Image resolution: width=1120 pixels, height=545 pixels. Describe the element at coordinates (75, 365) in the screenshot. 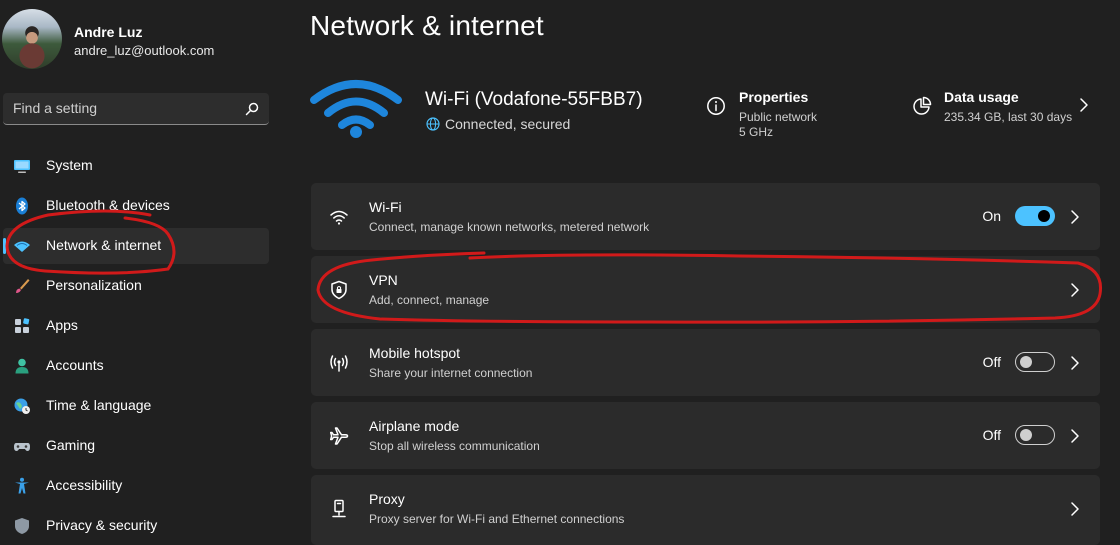

I see `sidebar-item-label: Accounts` at that location.